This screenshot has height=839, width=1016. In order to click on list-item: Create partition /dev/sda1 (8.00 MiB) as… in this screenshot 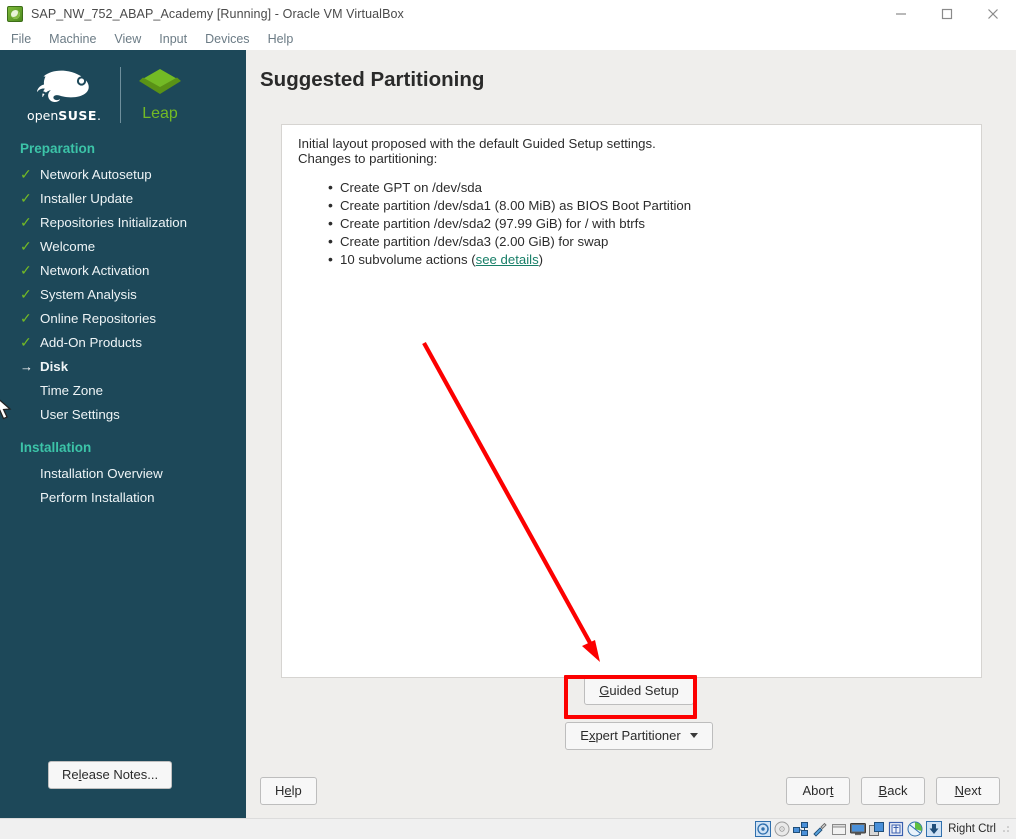, I will do `click(646, 205)`.